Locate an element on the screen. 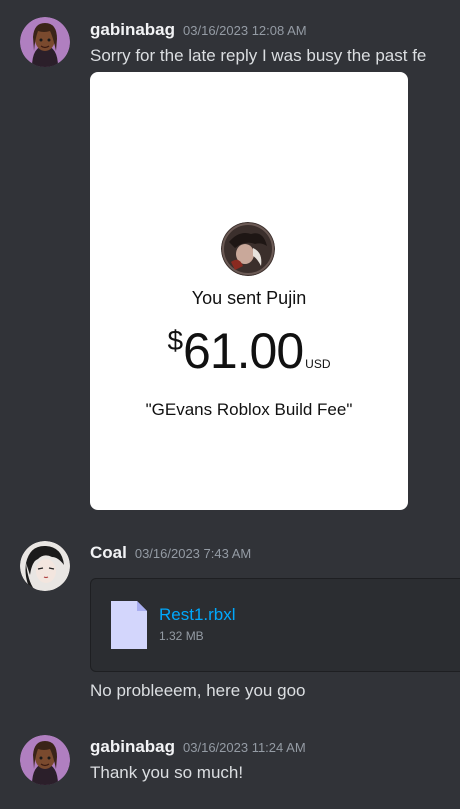  timestamp: 03/16/2023 11:24 AM is located at coordinates (244, 747).